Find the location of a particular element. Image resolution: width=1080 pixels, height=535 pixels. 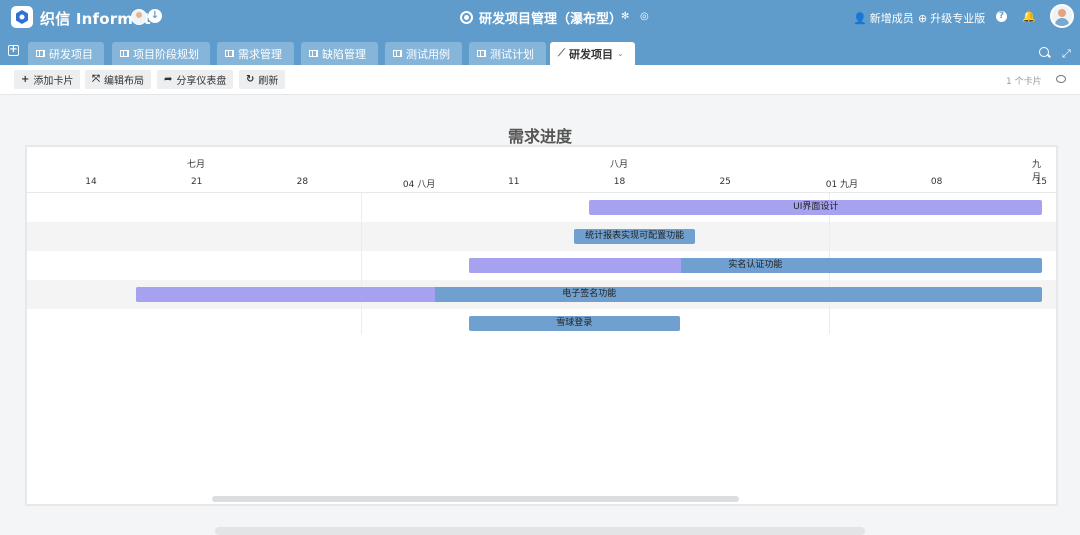

bell-icon: 🔔 is located at coordinates (1029, 16).